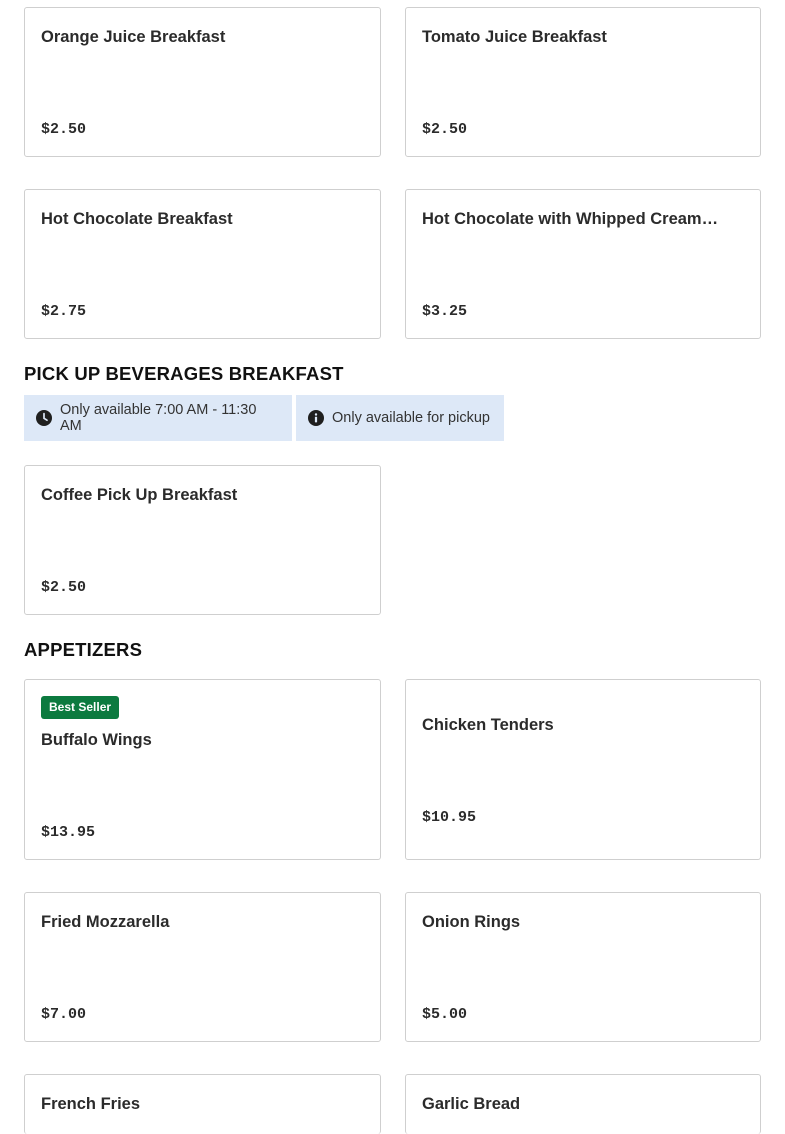  Describe the element at coordinates (583, 769) in the screenshot. I see `menu-item-card: Chicken Tenders $10.95` at that location.